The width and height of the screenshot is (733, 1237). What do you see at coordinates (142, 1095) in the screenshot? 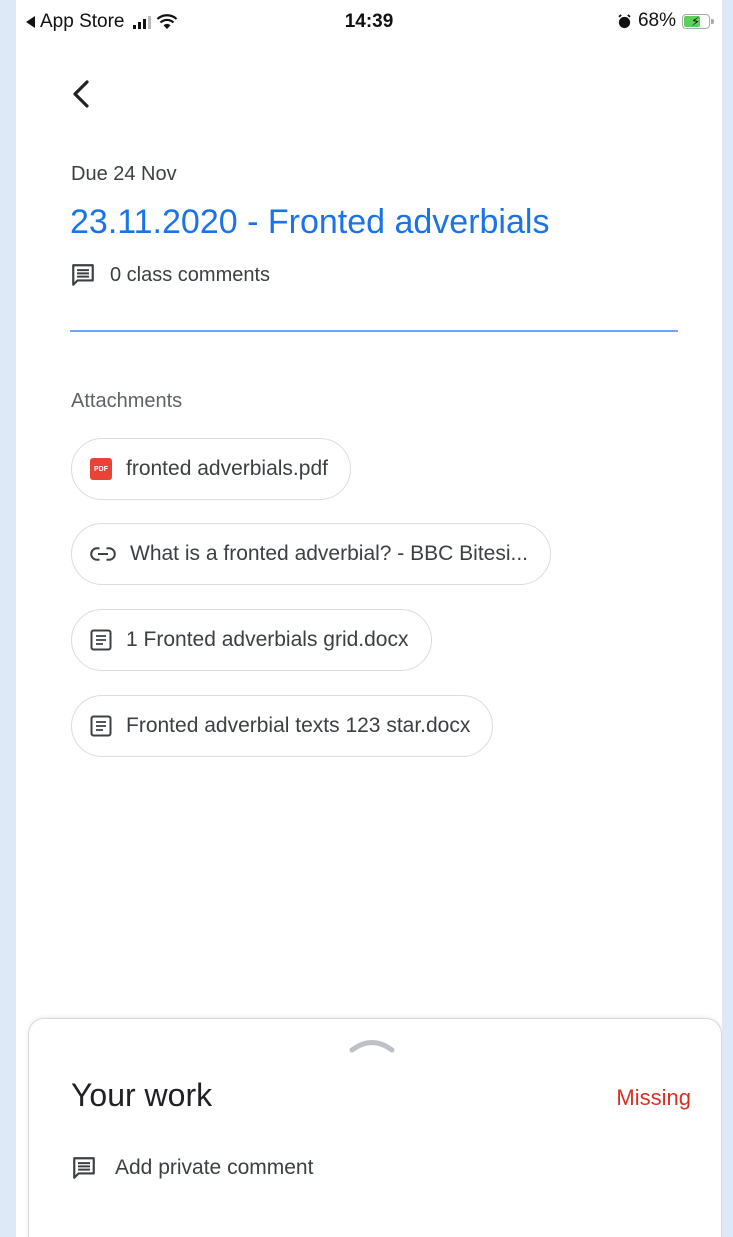
I see `your-work-title: Your work` at bounding box center [142, 1095].